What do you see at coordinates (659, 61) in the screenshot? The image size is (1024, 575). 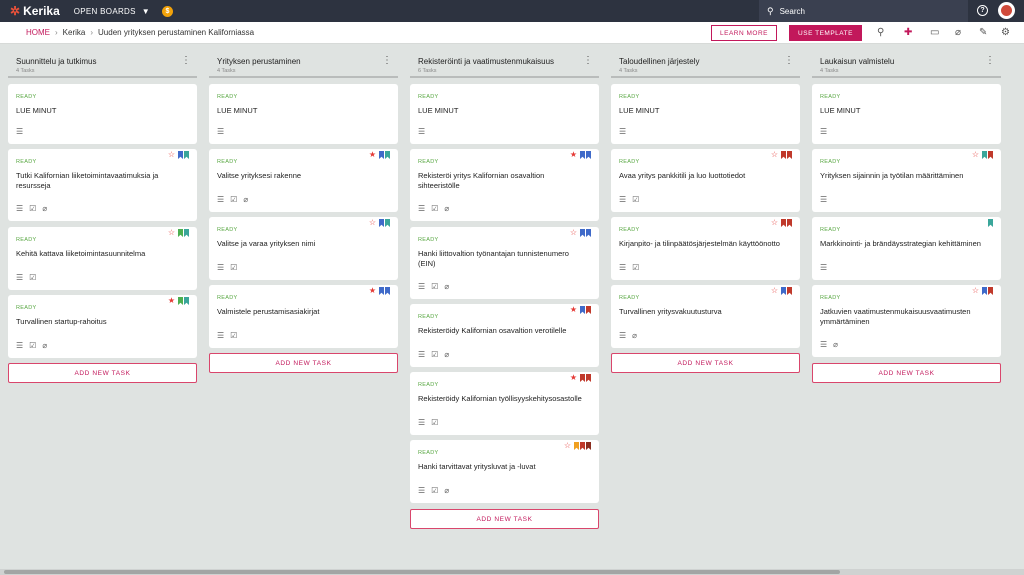 I see `column-title: Taloudellinen järjestely` at bounding box center [659, 61].